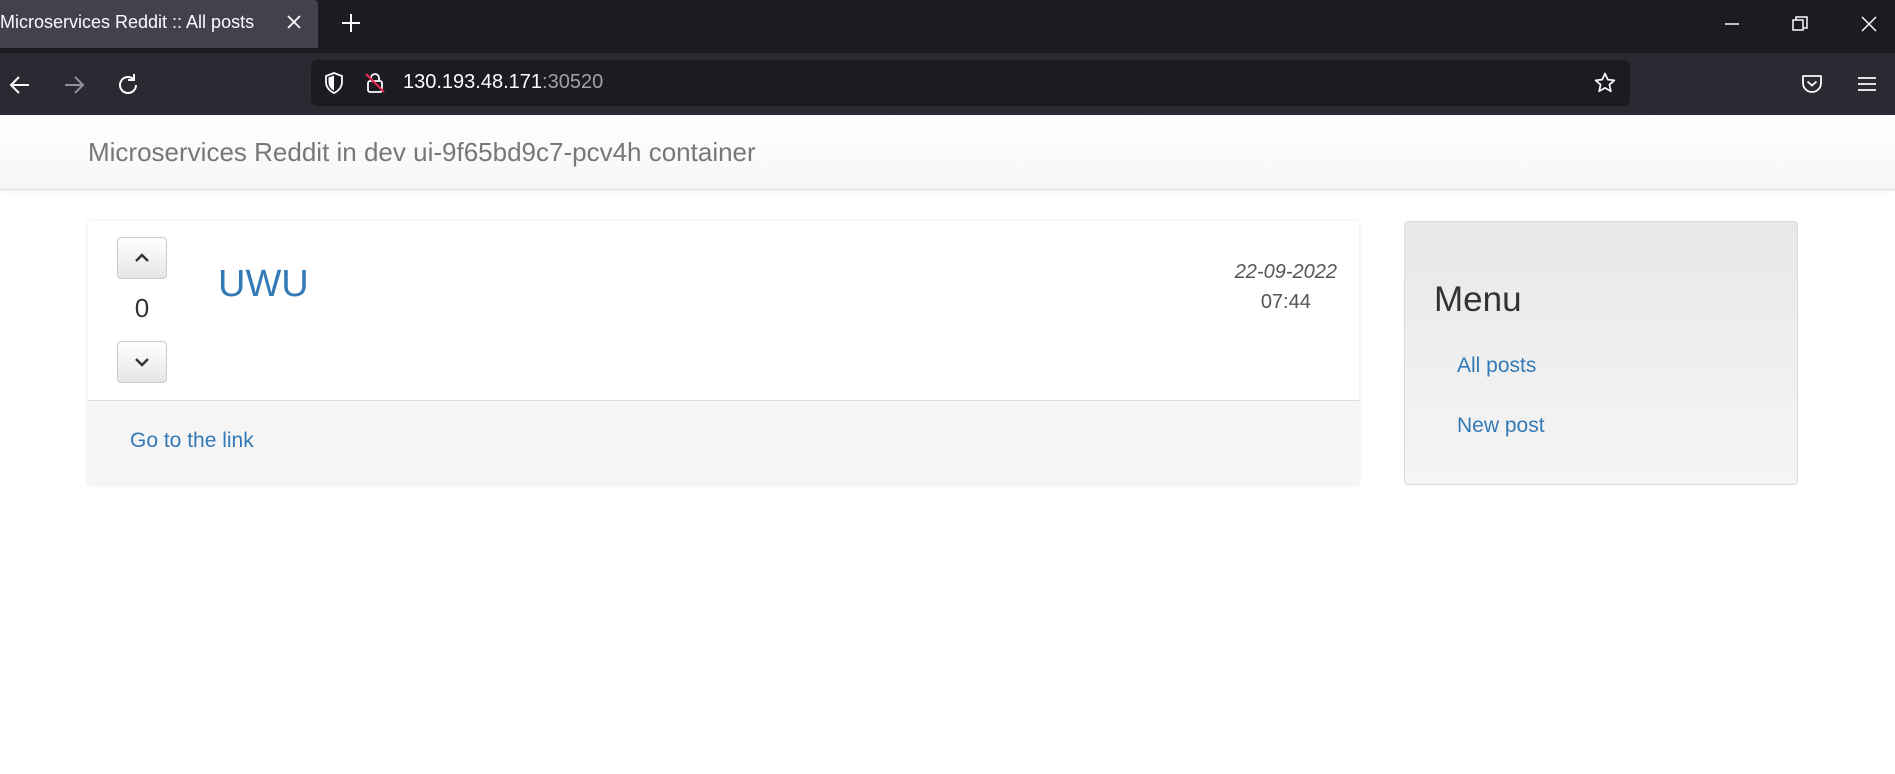 The height and width of the screenshot is (774, 1895). I want to click on post-footer: Go to the link, so click(723, 442).